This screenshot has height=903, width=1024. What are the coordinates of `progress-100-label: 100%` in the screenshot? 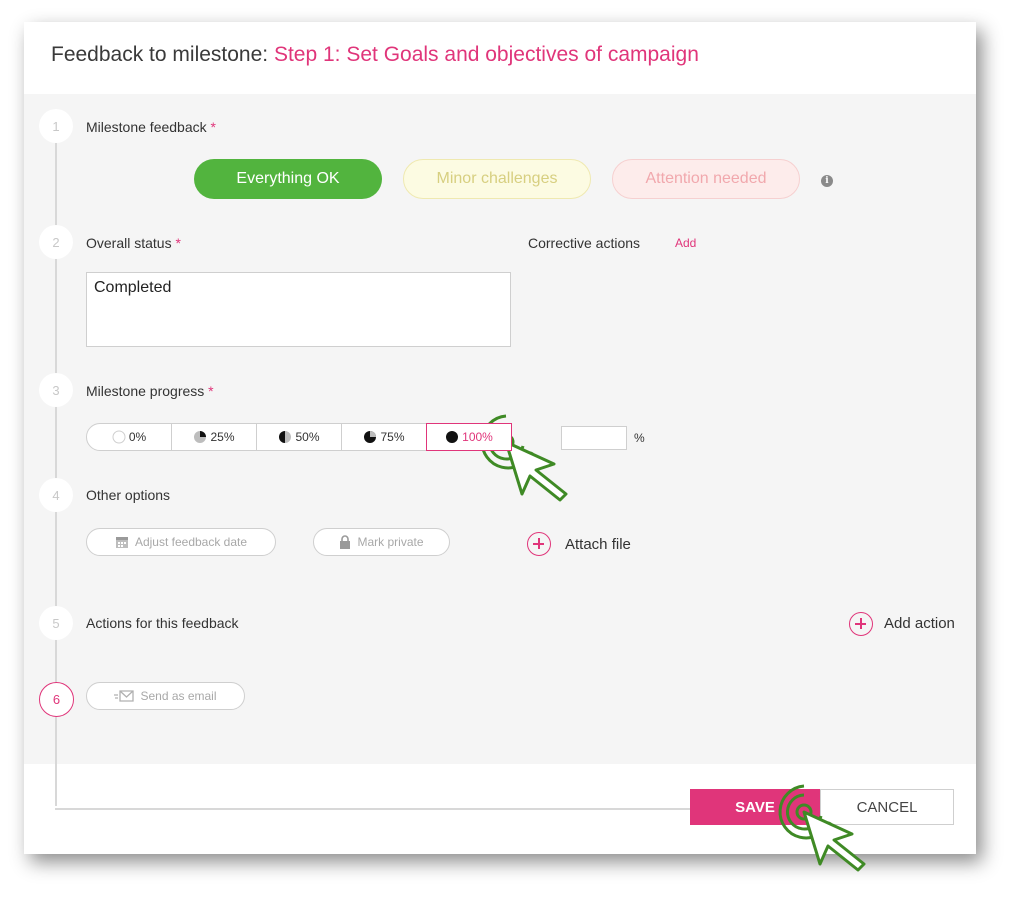 It's located at (477, 437).